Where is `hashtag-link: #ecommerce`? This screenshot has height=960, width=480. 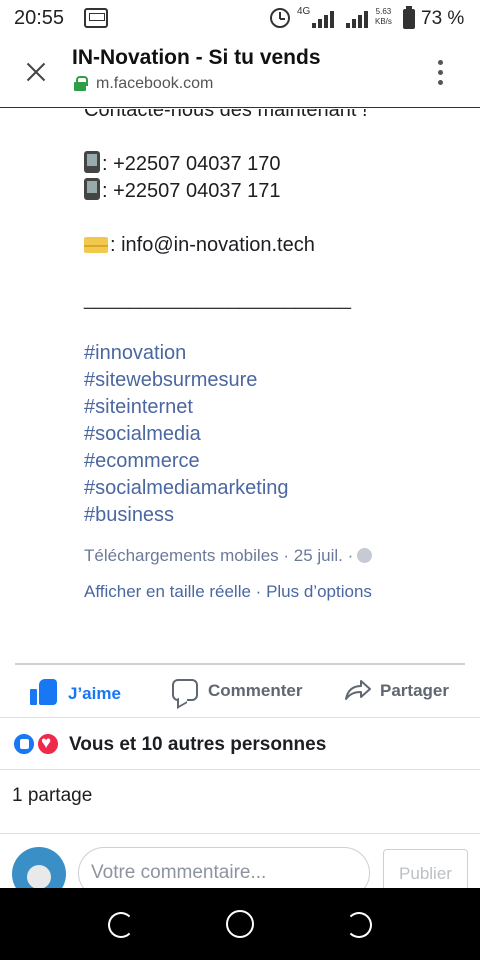
hashtag-link: #ecommerce is located at coordinates (226, 461).